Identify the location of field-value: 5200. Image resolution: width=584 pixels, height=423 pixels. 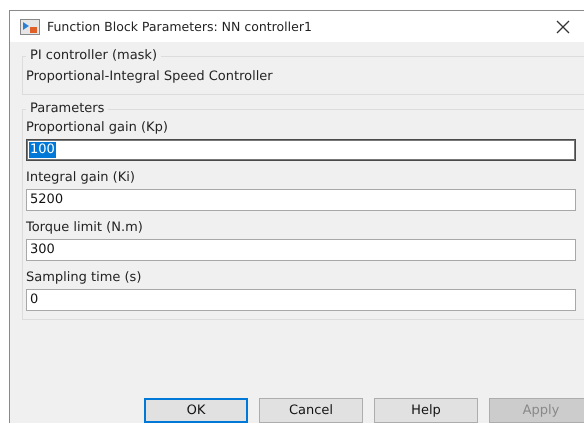
(46, 200).